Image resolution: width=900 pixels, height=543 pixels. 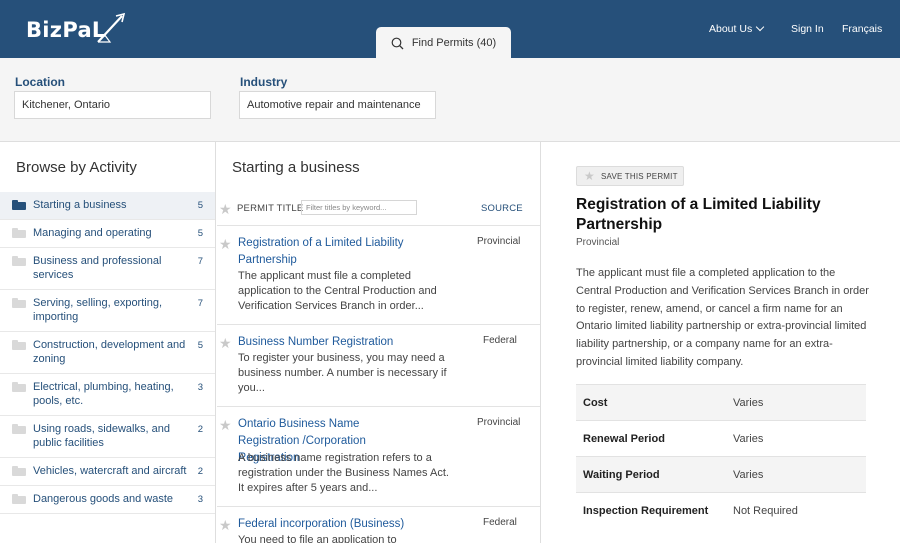 What do you see at coordinates (76, 167) in the screenshot?
I see `browse-title: Browse by Activity` at bounding box center [76, 167].